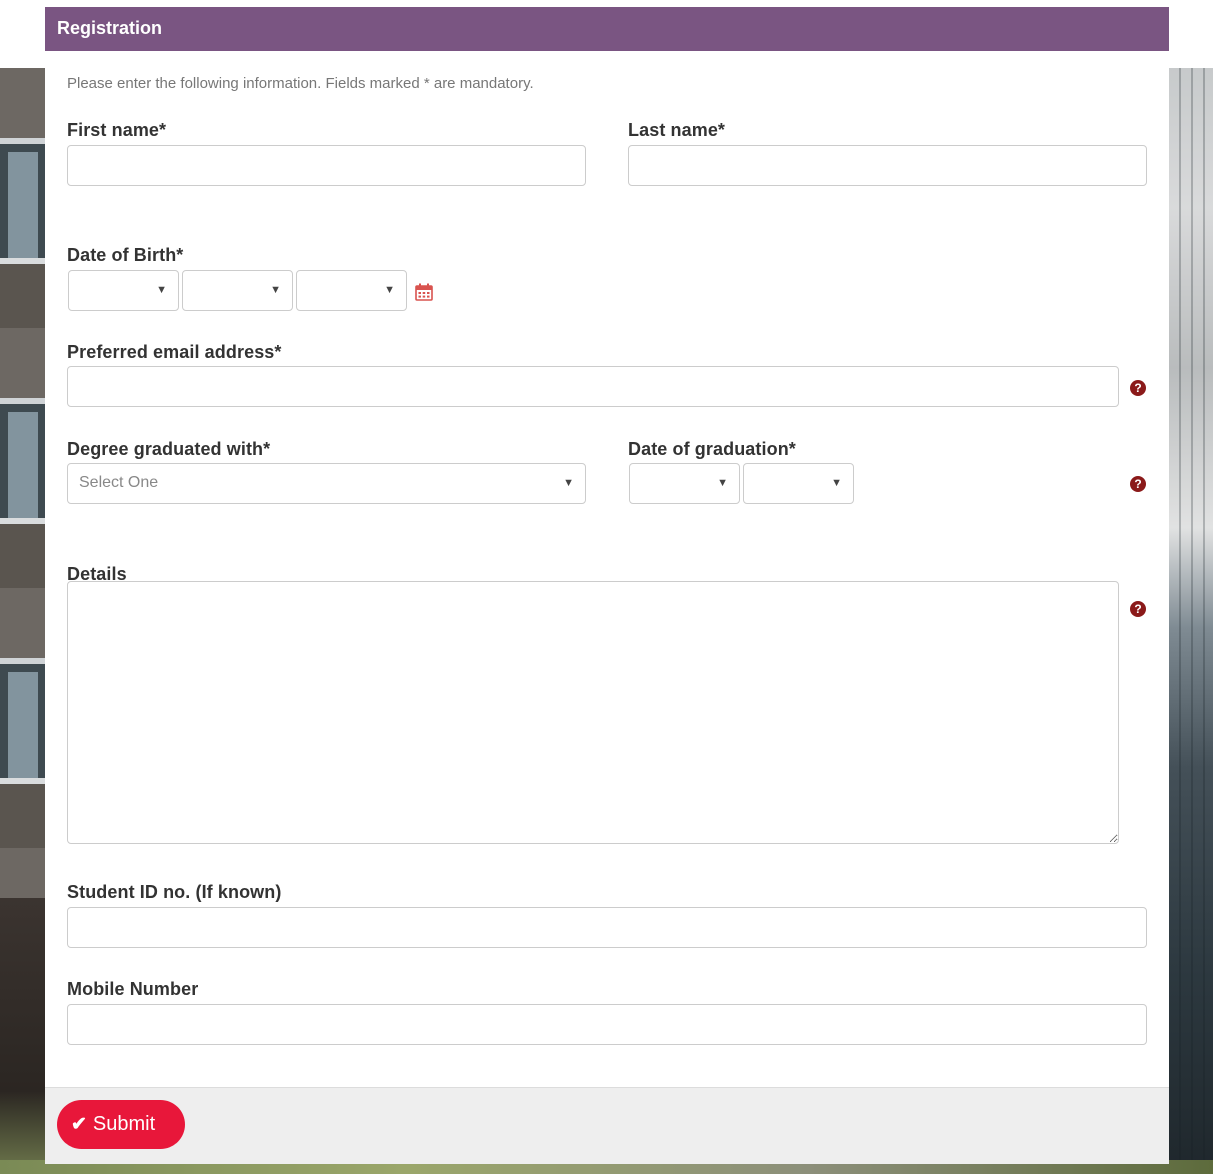 The width and height of the screenshot is (1213, 1174). What do you see at coordinates (593, 386) in the screenshot?
I see `email-input` at bounding box center [593, 386].